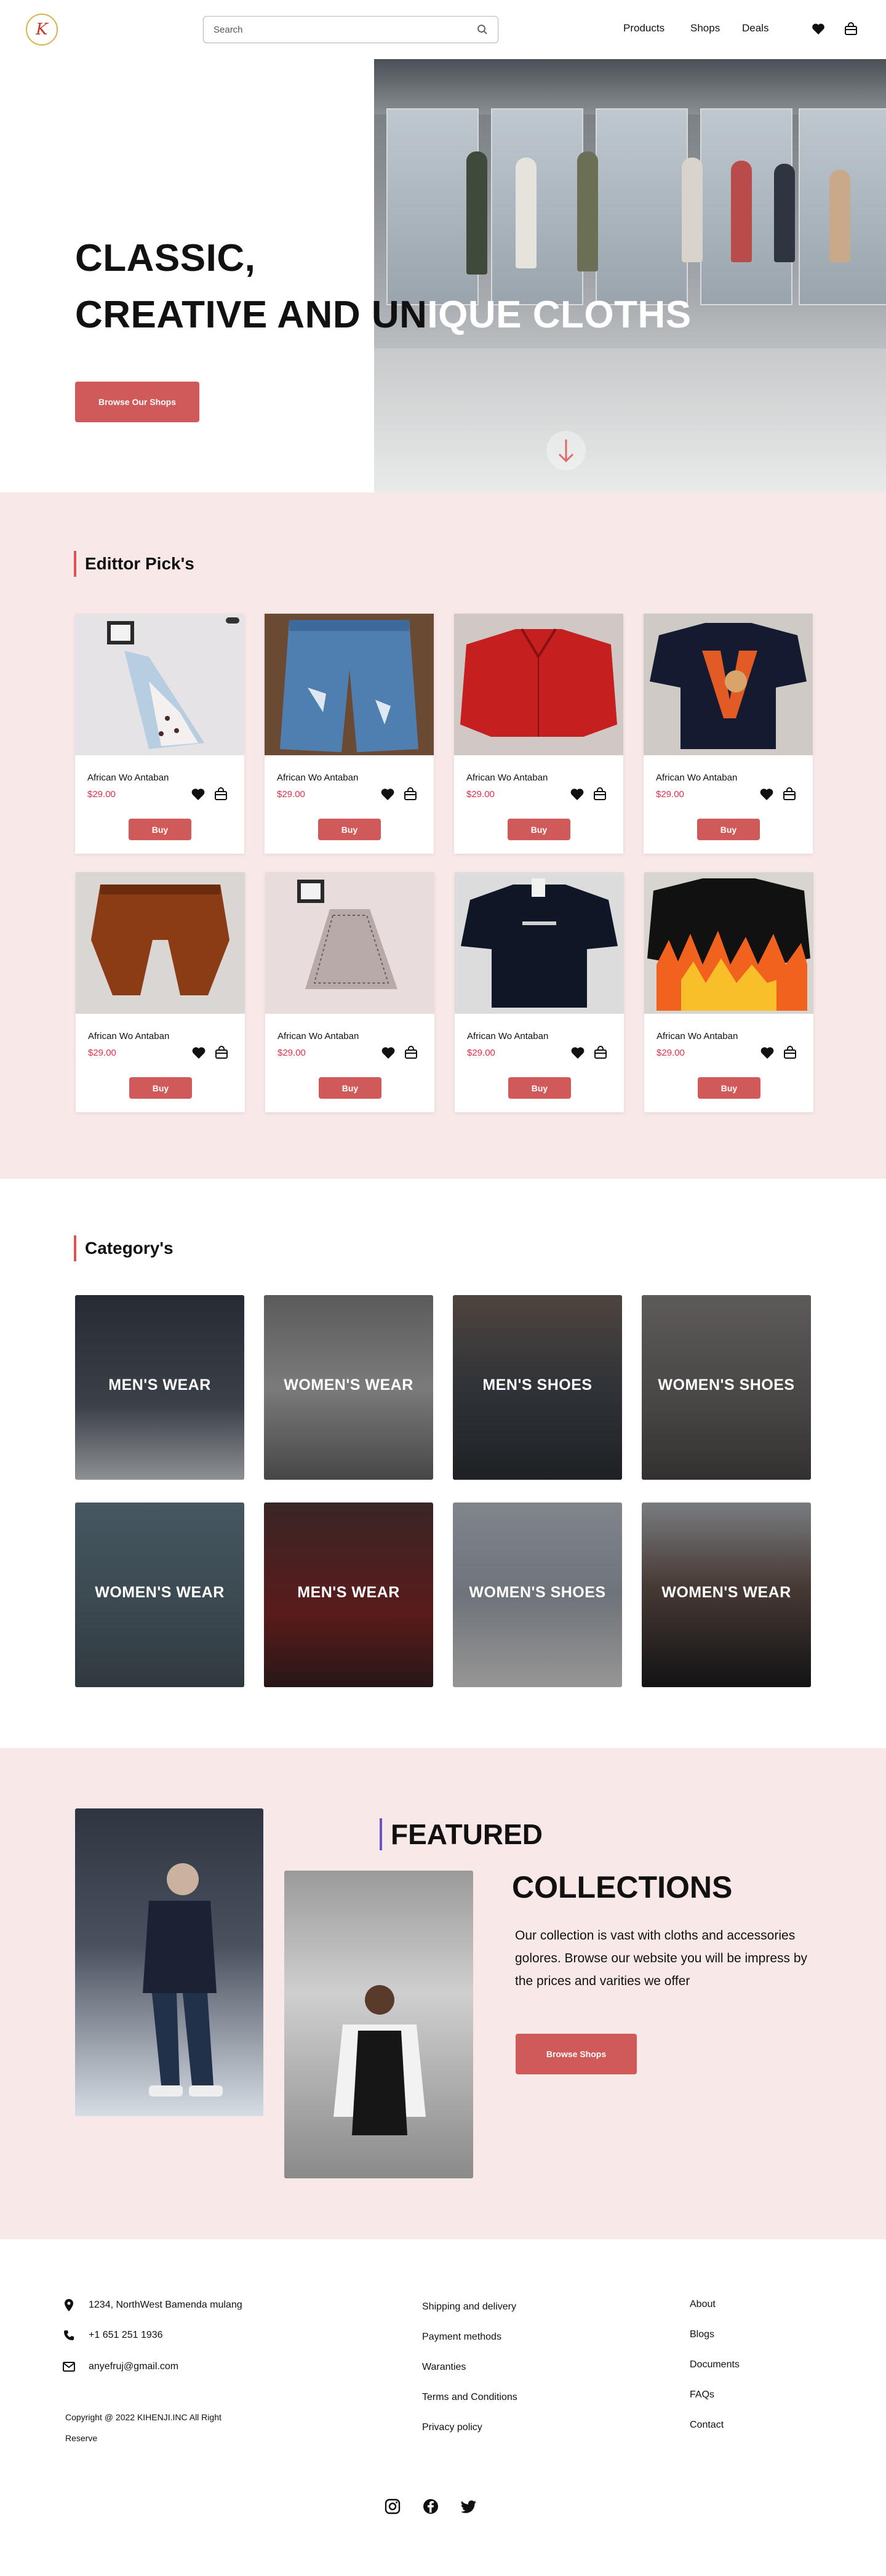 This screenshot has width=886, height=2576. I want to click on footer-link-terms: Terms and Conditions, so click(469, 2397).